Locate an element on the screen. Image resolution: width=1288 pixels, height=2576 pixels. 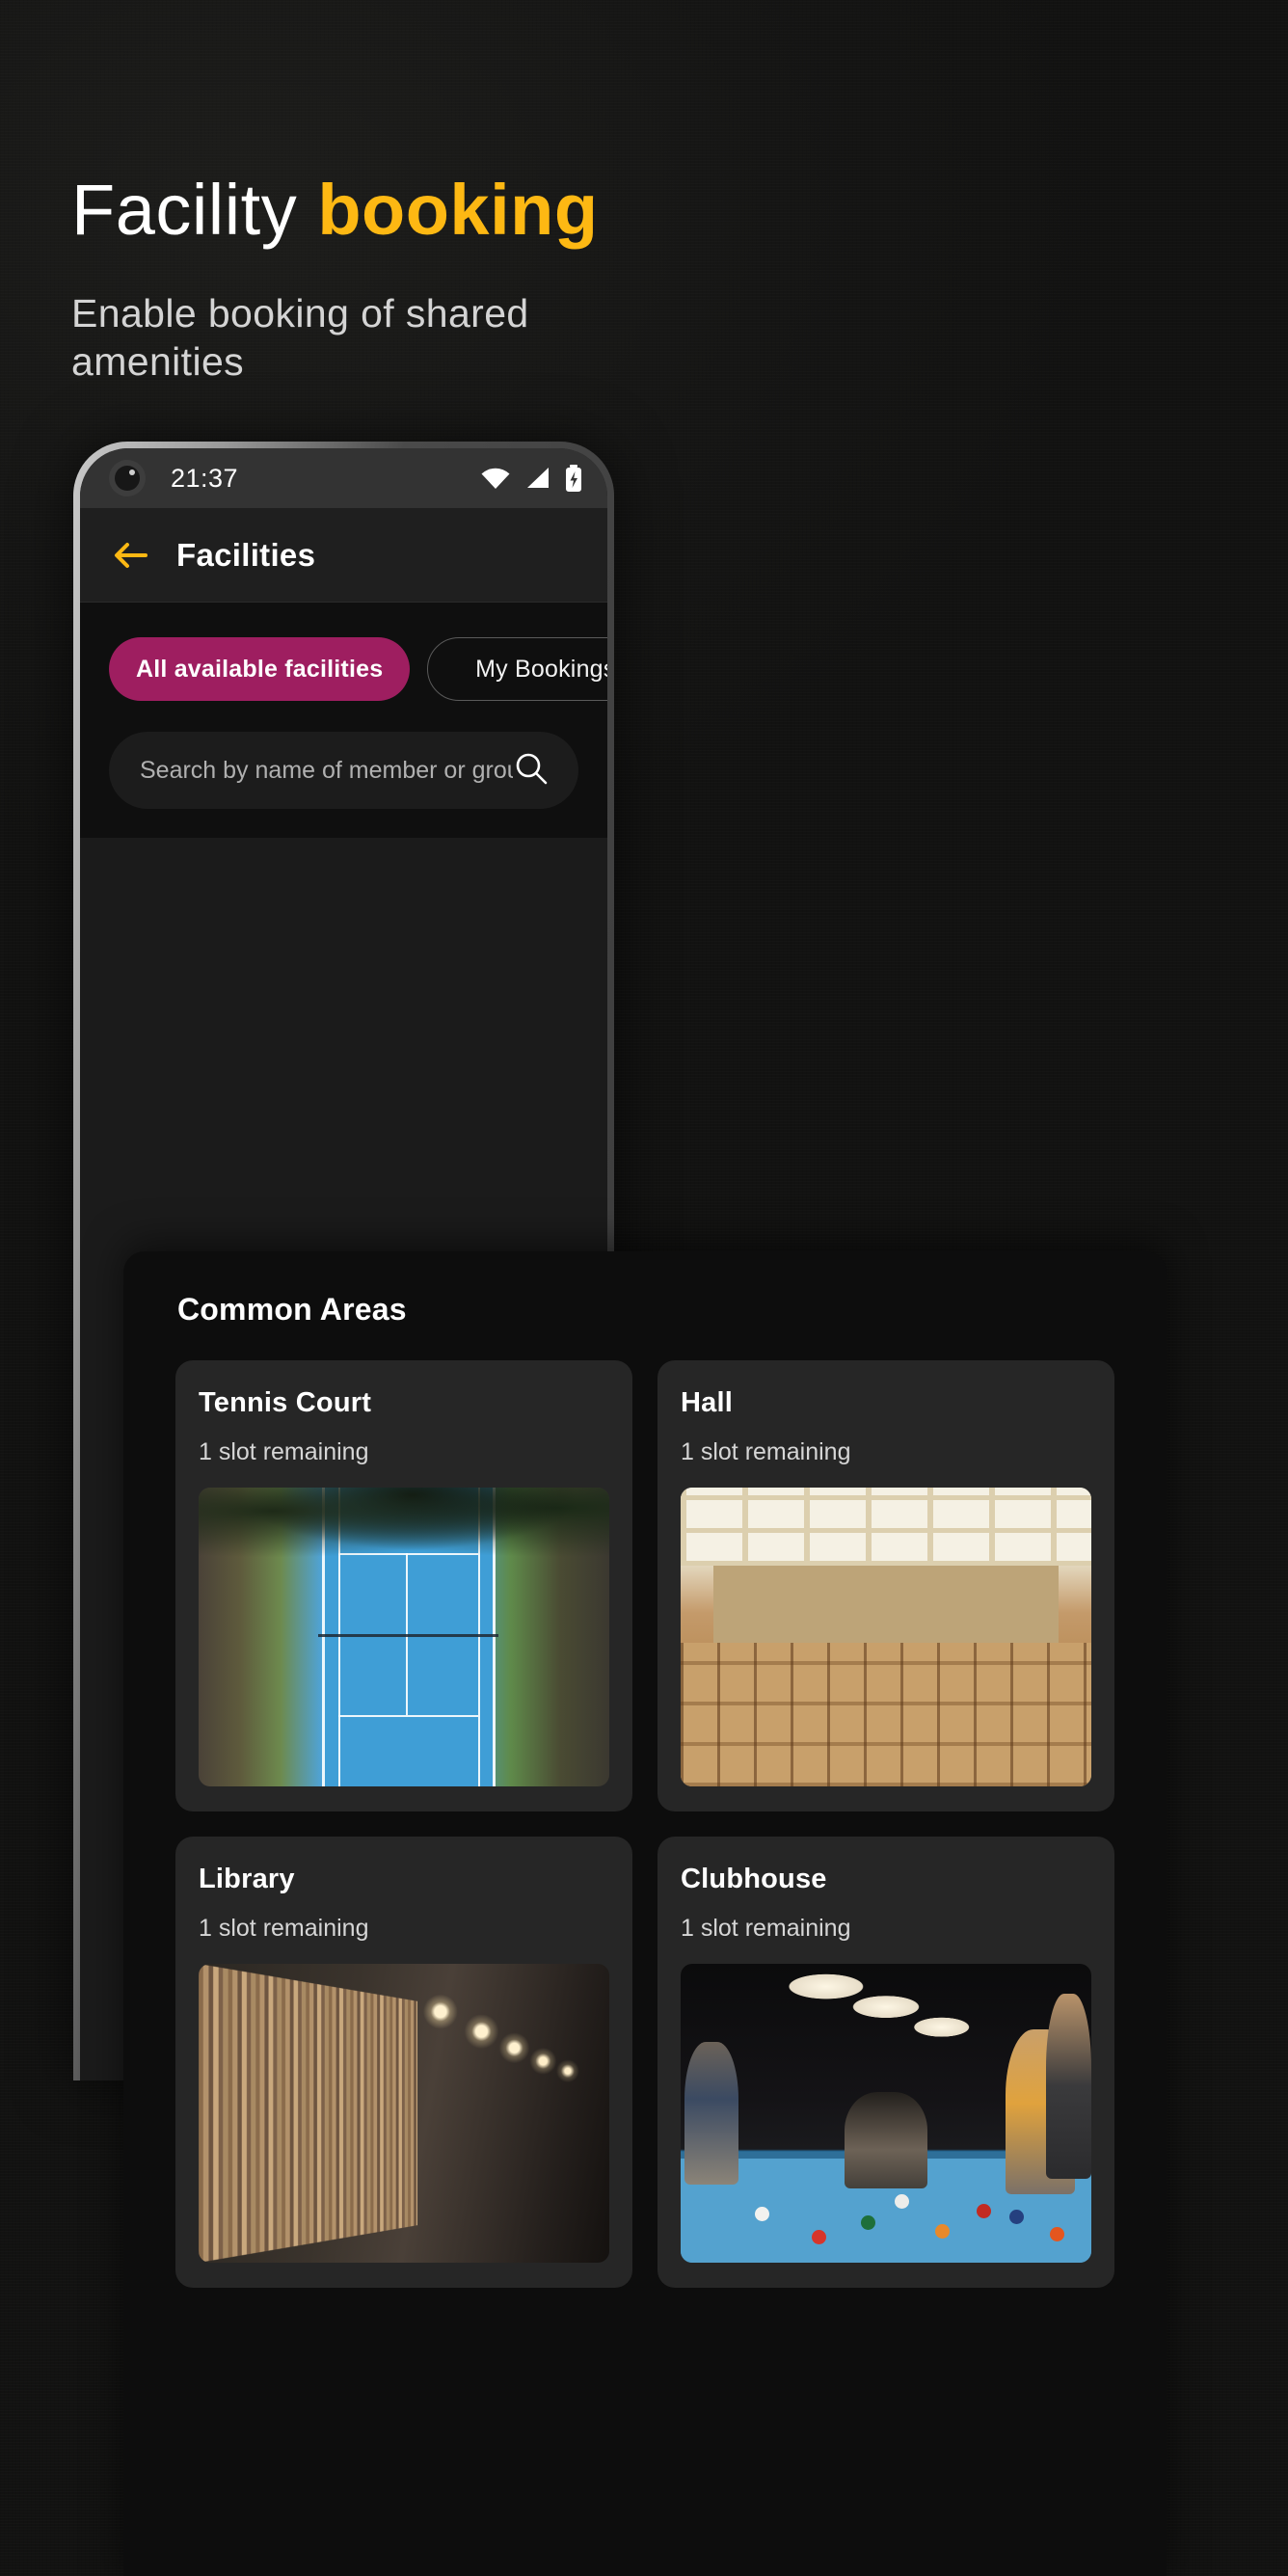
facility-tabs: All available facilities My Bookings is located at coordinates (343, 652).